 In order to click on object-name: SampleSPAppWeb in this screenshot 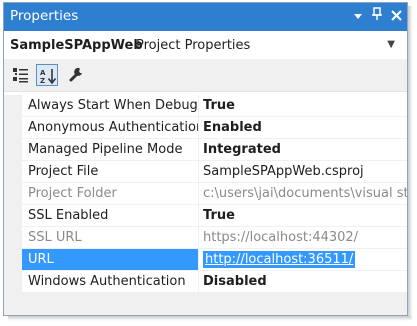, I will do `click(76, 45)`.